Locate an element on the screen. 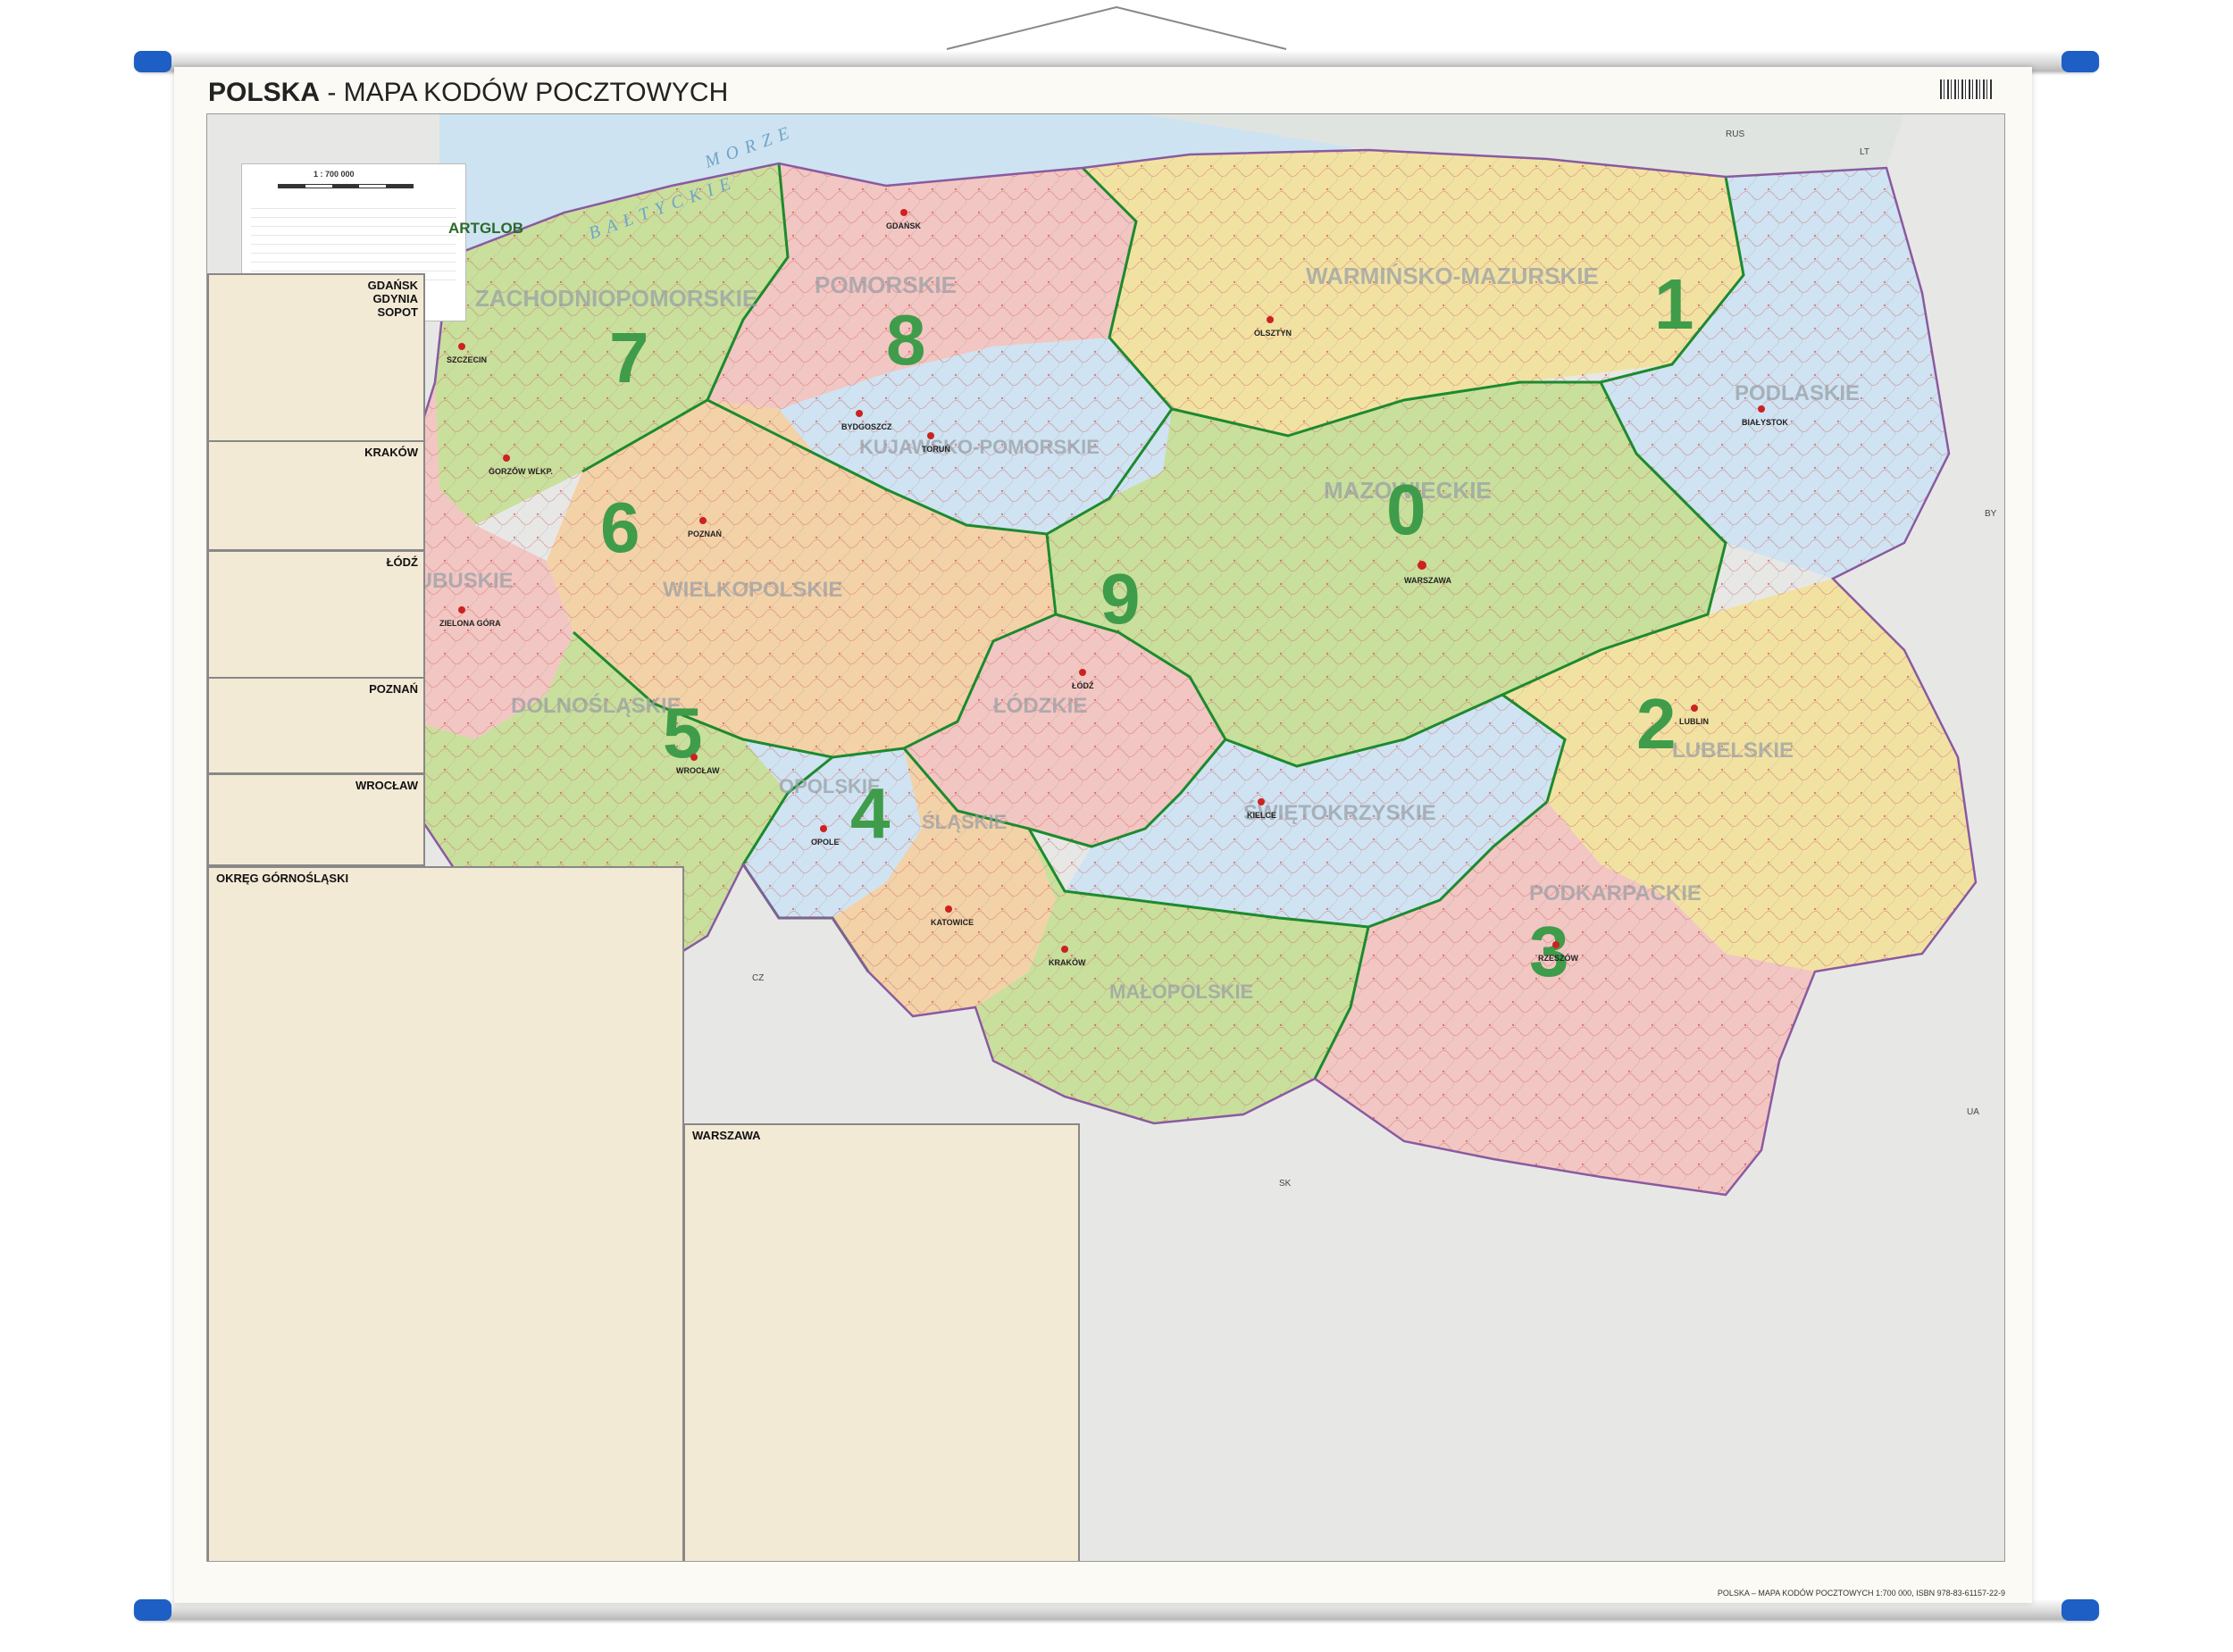 Image resolution: width=2233 pixels, height=1652 pixels. city-kielce: KIELCE is located at coordinates (1261, 815).